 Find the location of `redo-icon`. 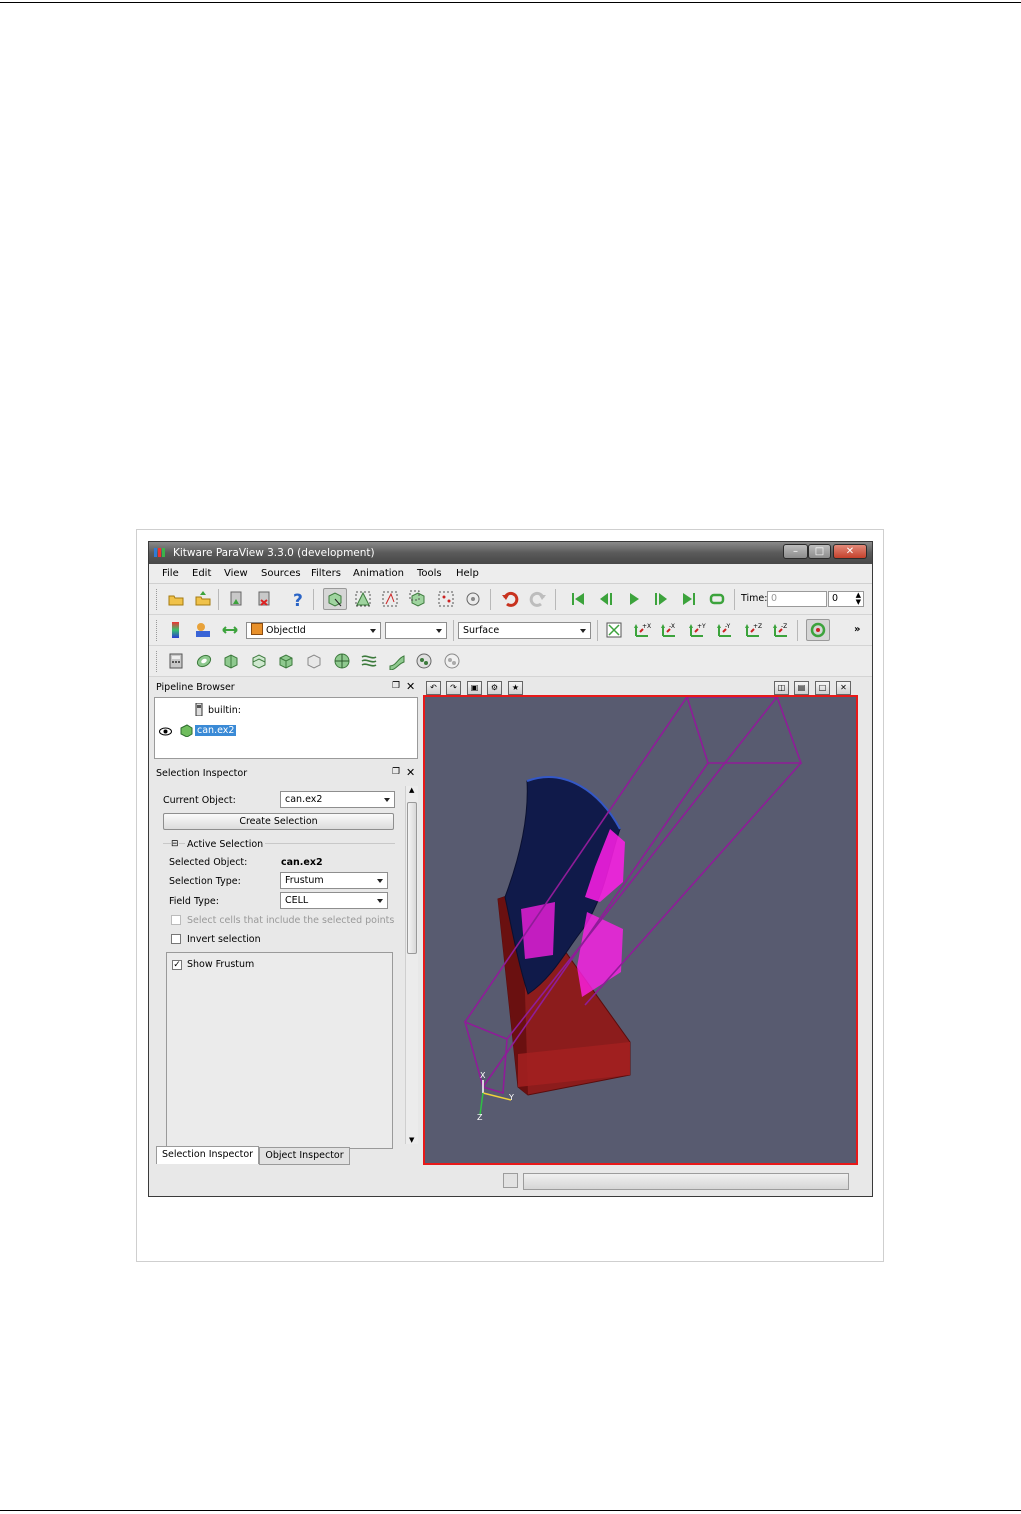

redo-icon is located at coordinates (538, 599).